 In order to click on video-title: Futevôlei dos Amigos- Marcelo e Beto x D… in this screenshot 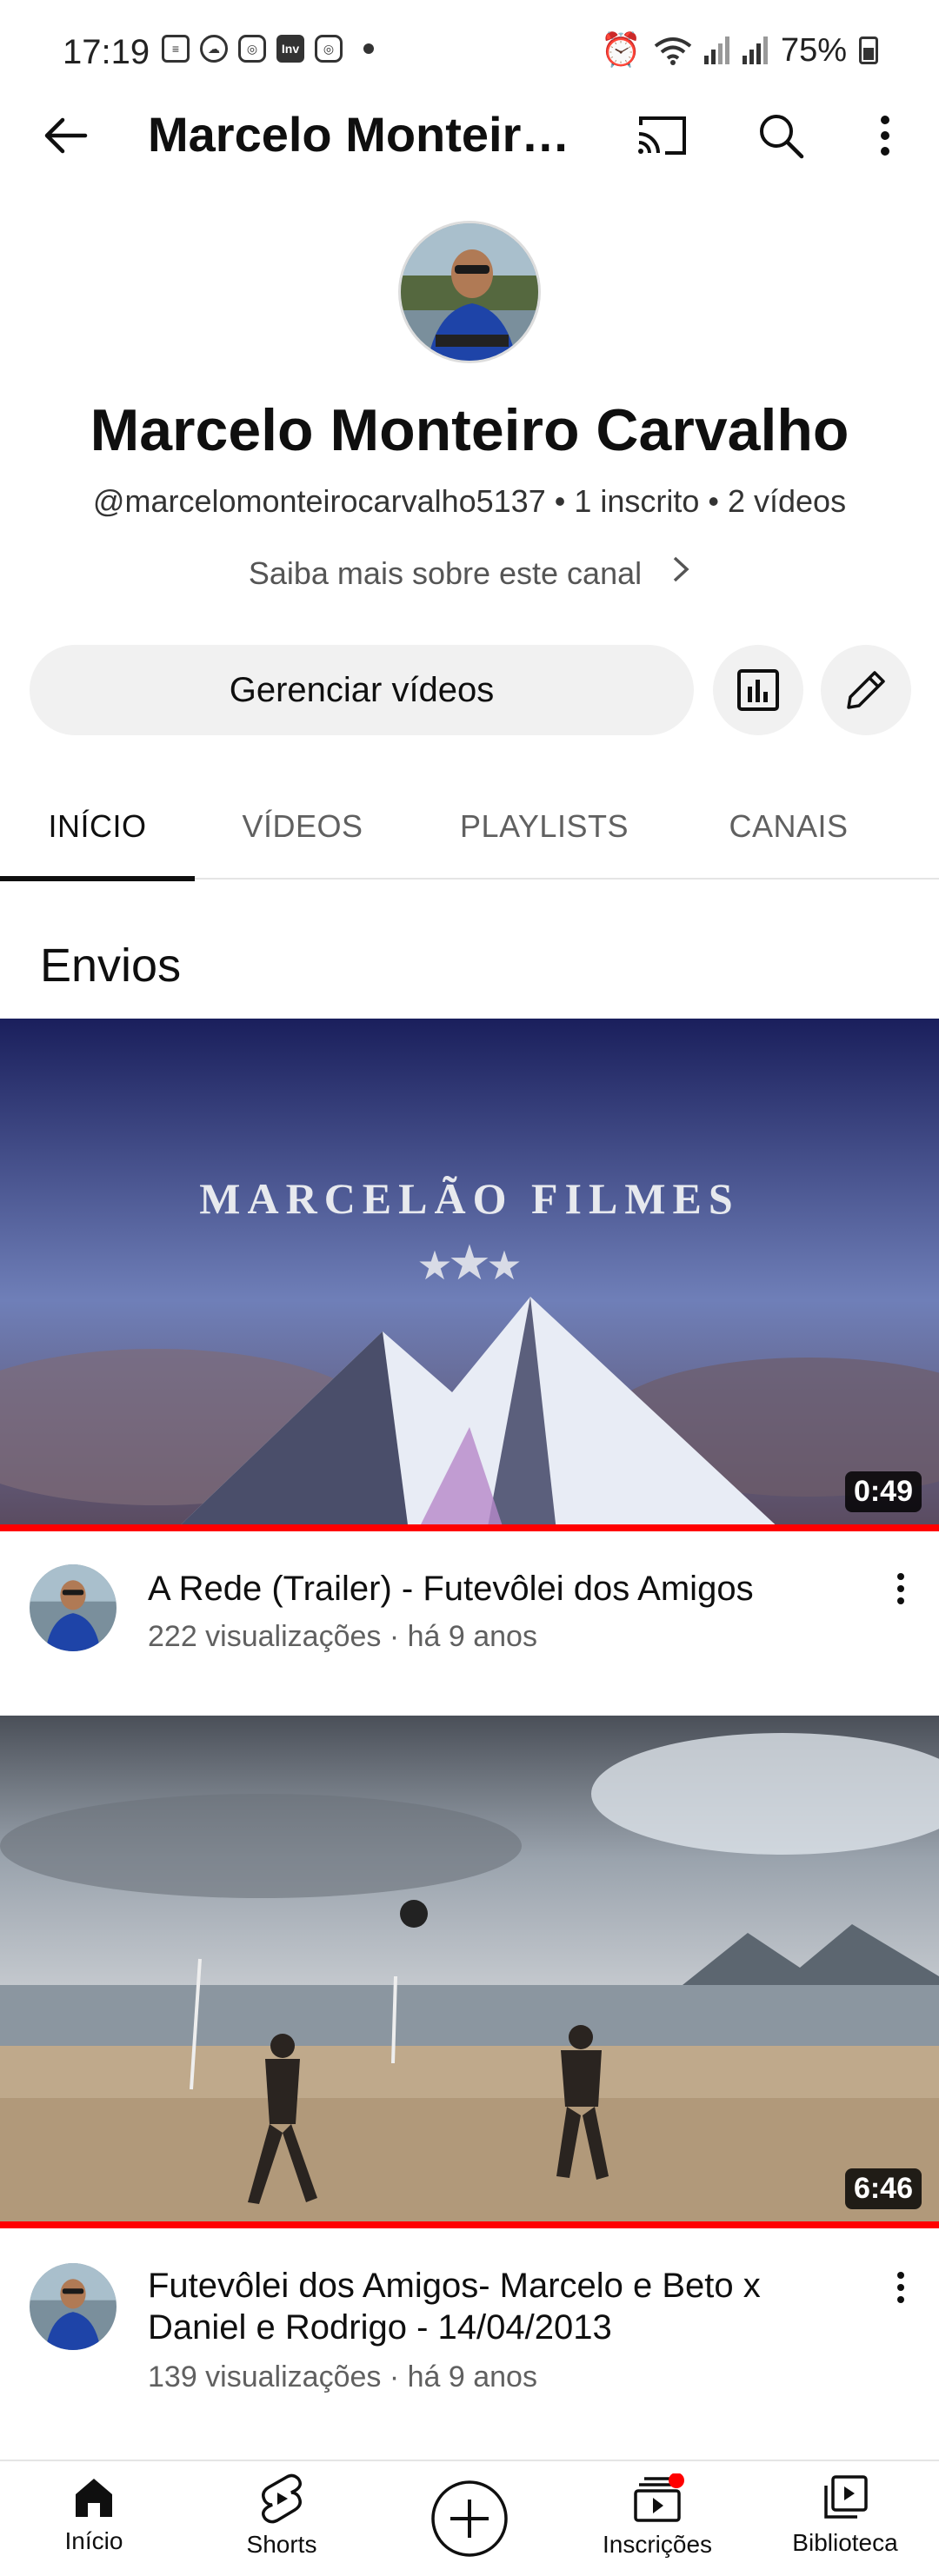, I will do `click(496, 2306)`.